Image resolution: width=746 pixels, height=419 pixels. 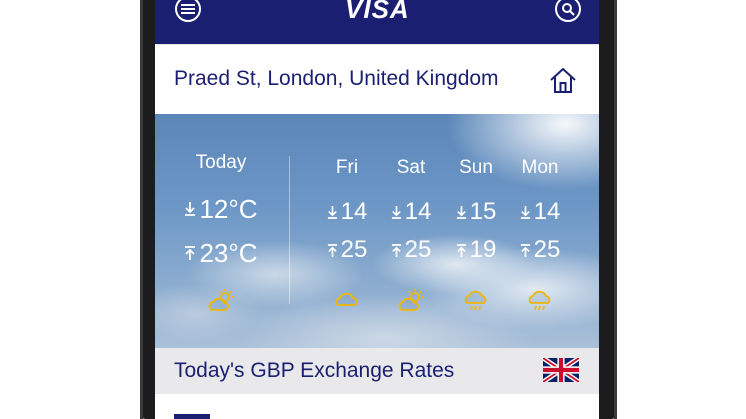 I want to click on today-min-temp: 12°C, so click(x=221, y=209).